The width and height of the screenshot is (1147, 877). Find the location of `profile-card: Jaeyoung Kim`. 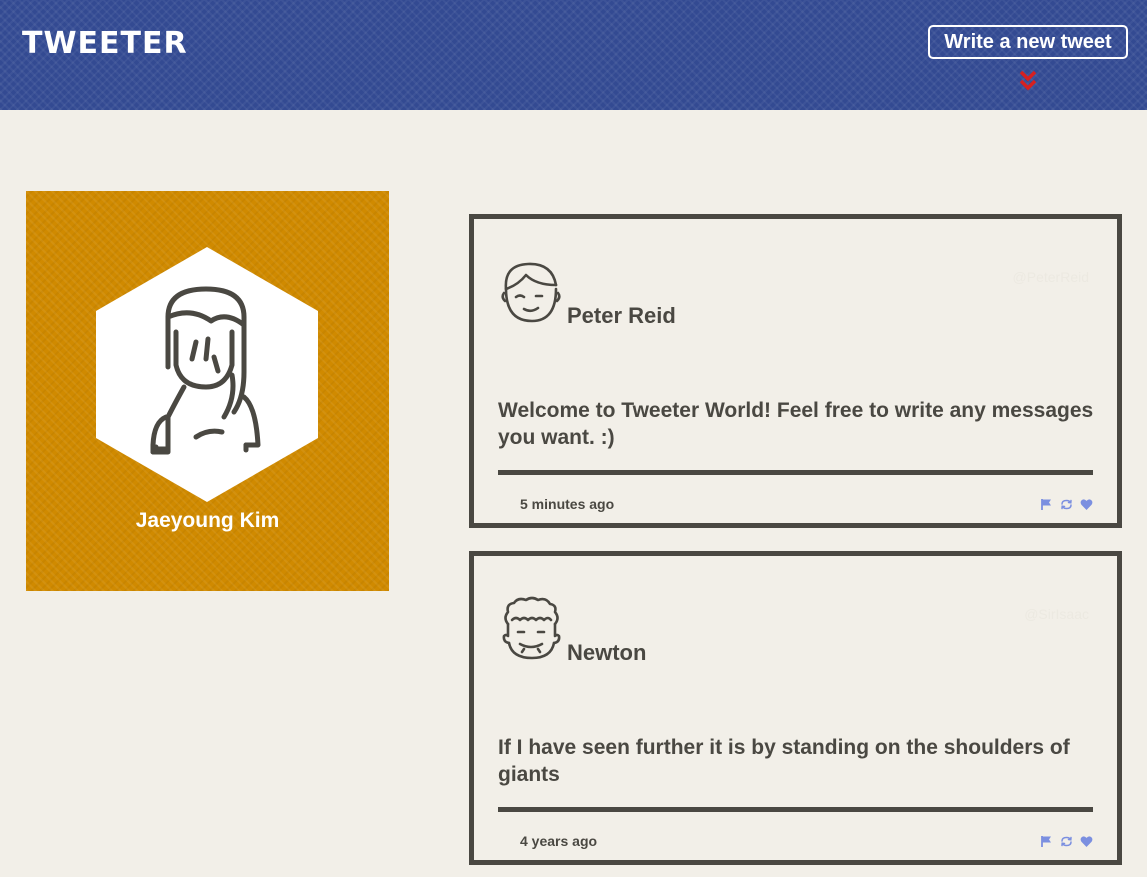

profile-card: Jaeyoung Kim is located at coordinates (207, 391).